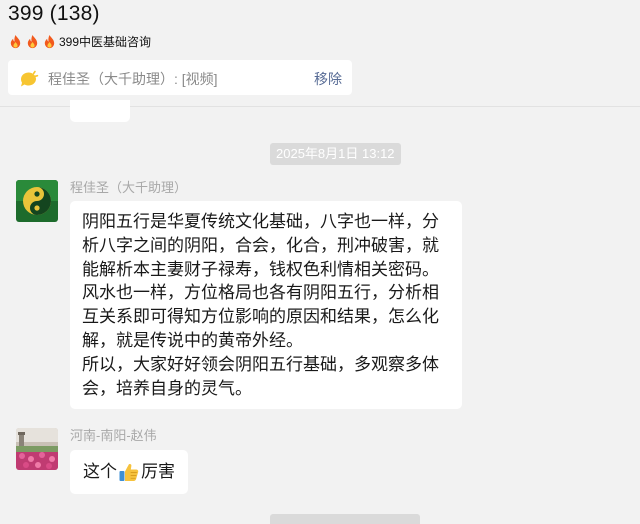 The height and width of the screenshot is (524, 640). What do you see at coordinates (158, 472) in the screenshot?
I see `message-text: 厉害` at bounding box center [158, 472].